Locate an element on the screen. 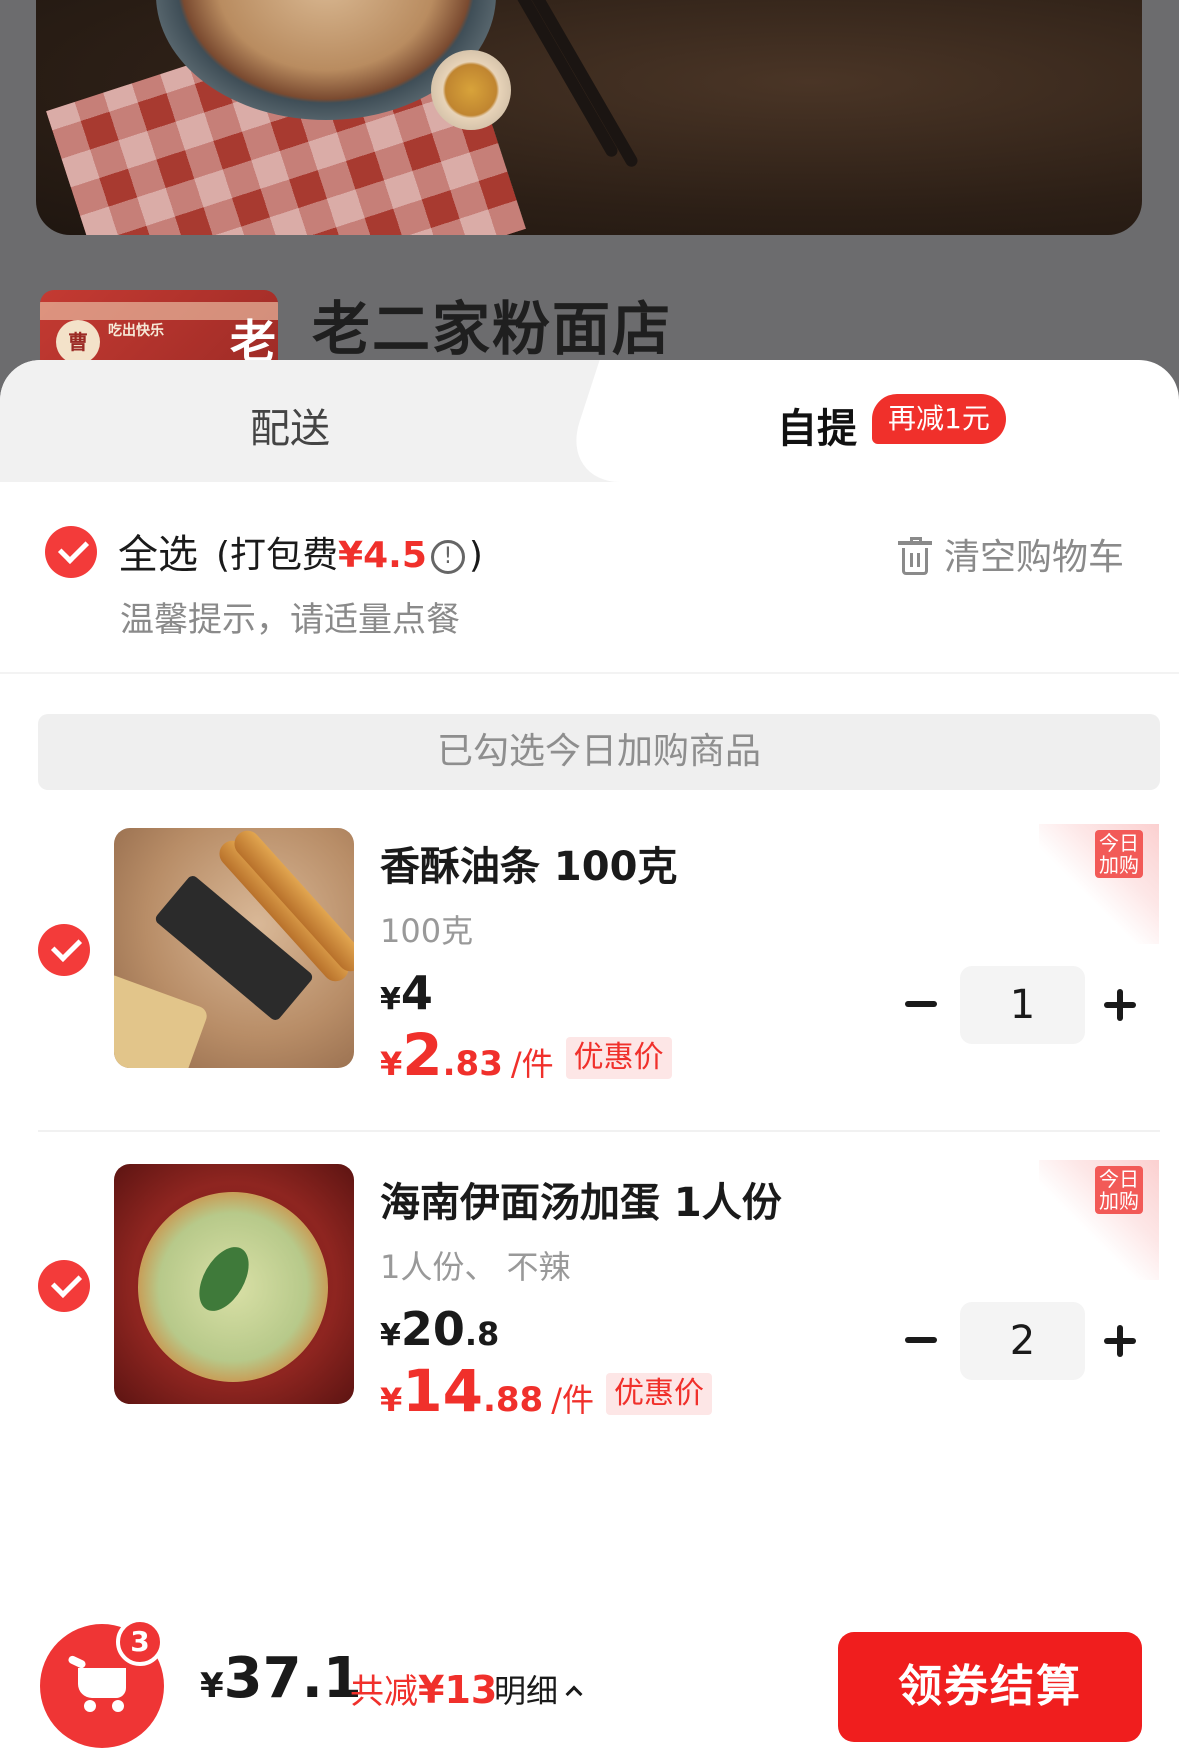 This screenshot has width=1179, height=1750. cart-icon is located at coordinates (99, 1684).